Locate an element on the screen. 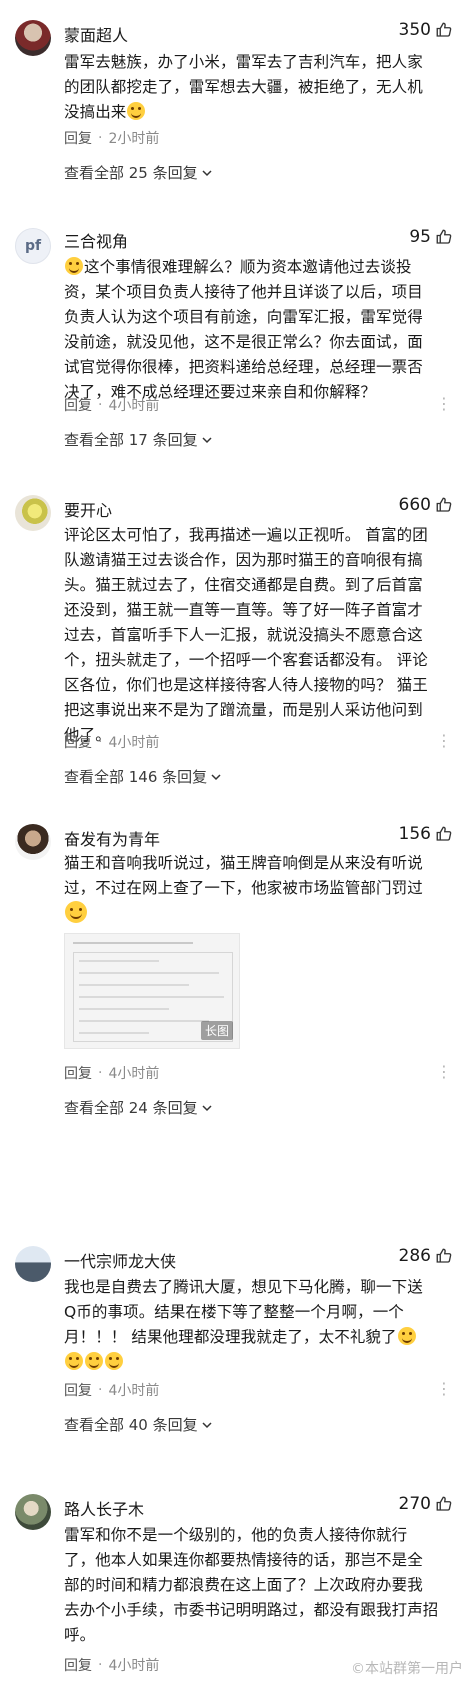 This screenshot has height=1688, width=473. timestamp: 2小时前 is located at coordinates (134, 139).